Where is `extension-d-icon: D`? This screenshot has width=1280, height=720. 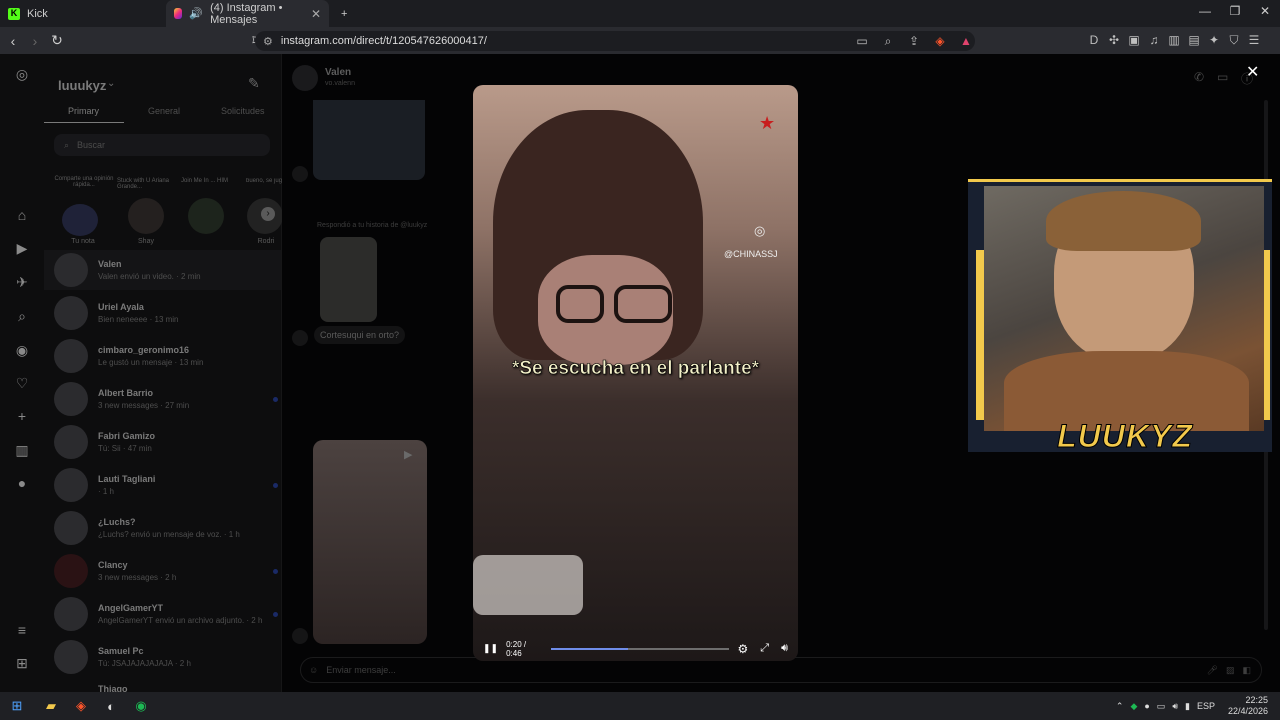
extension-d-icon: D is located at coordinates (1094, 40).